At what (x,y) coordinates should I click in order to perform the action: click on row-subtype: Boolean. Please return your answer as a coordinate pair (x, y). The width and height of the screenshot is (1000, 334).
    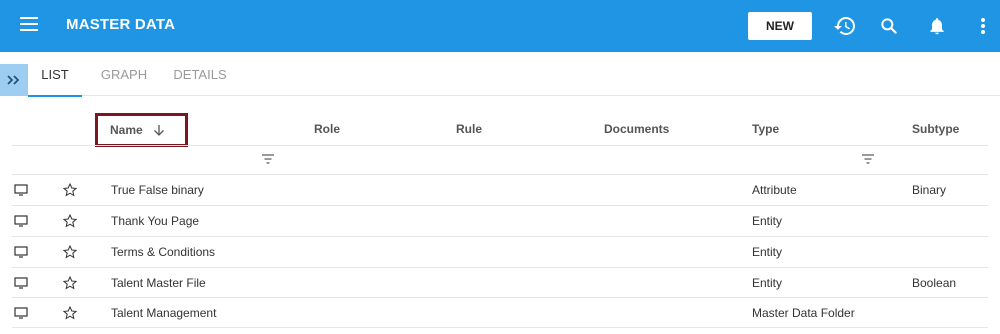
    Looking at the image, I should click on (934, 283).